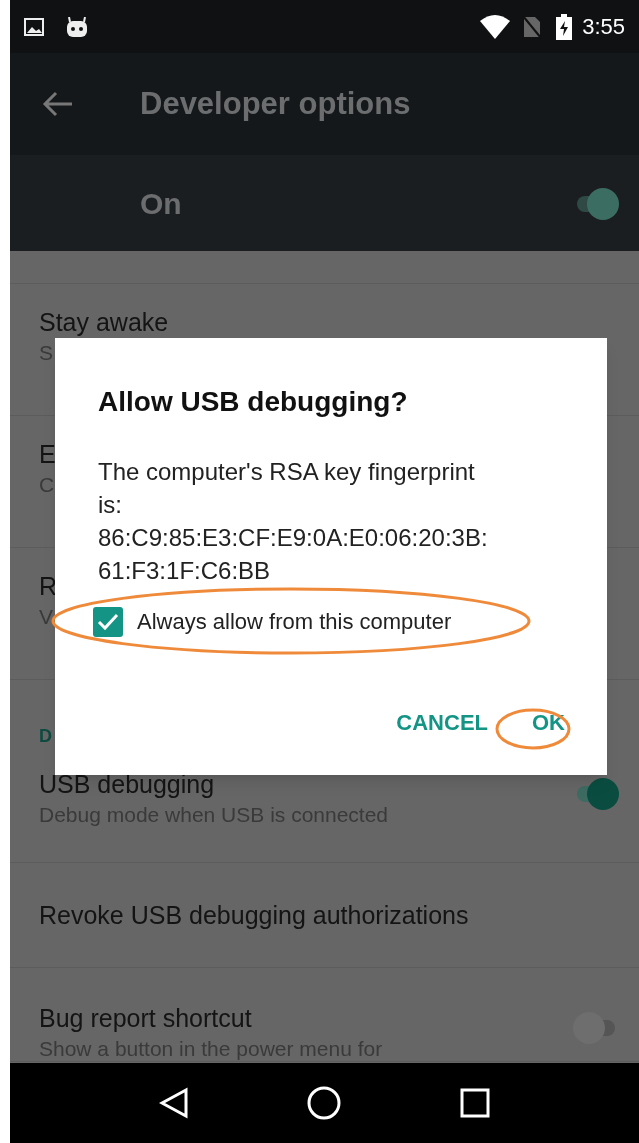 Image resolution: width=639 pixels, height=1143 pixels. I want to click on dialog-title: Allow USB debugging?, so click(253, 402).